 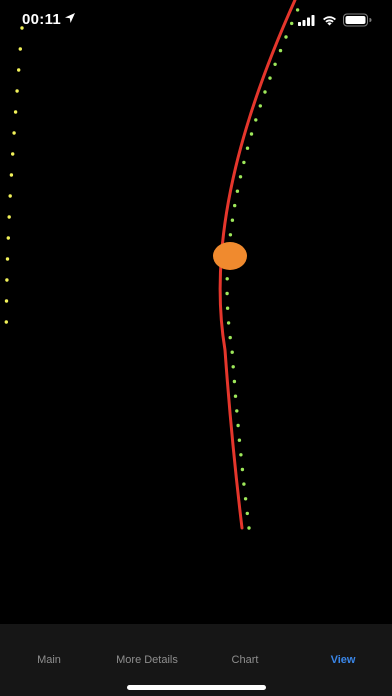 I want to click on tab-main: Main, so click(x=49, y=661).